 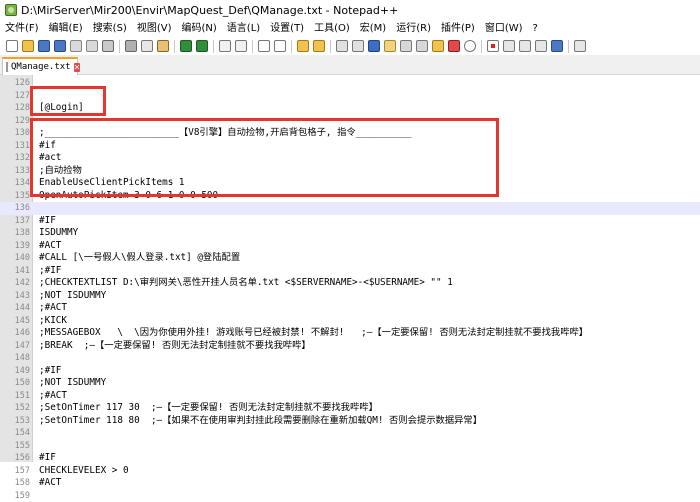 What do you see at coordinates (303, 46) in the screenshot?
I see `sync-vertical-icon` at bounding box center [303, 46].